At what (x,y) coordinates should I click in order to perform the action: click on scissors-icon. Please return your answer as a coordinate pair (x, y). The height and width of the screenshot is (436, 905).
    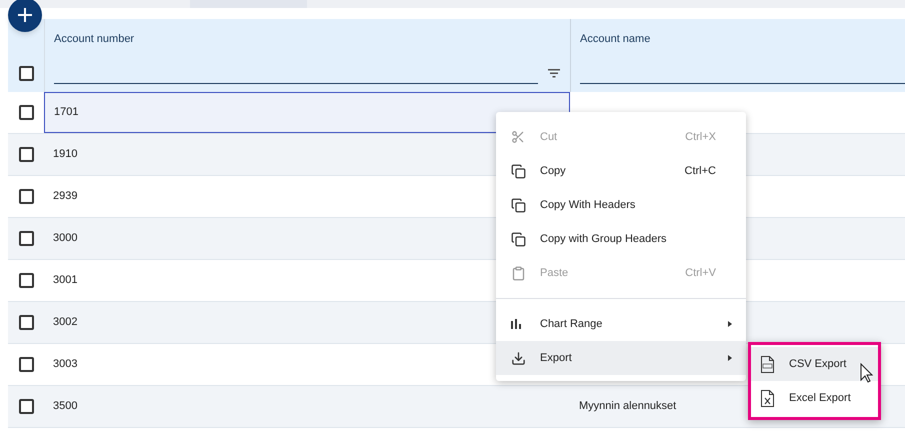
    Looking at the image, I should click on (518, 137).